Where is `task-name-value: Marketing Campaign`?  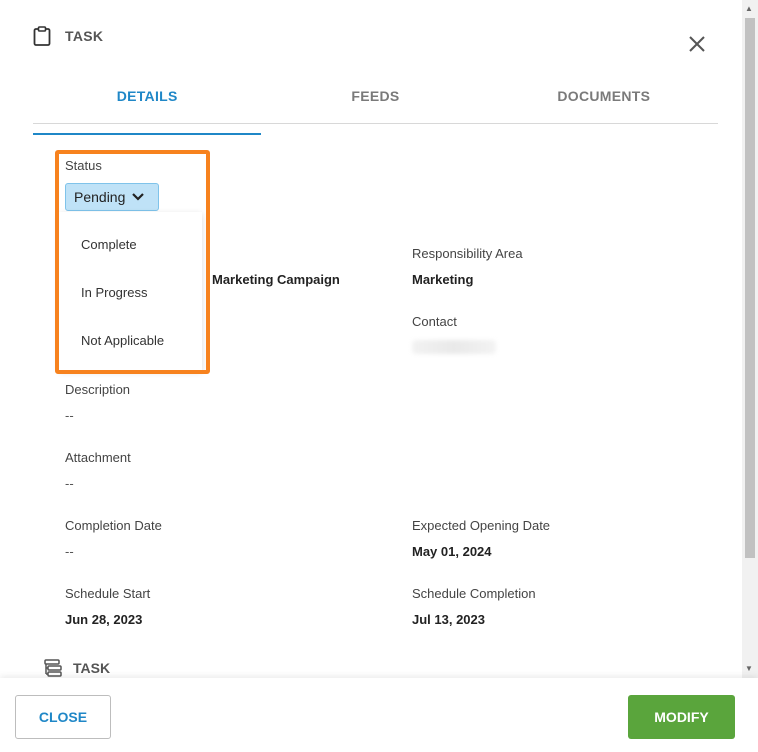
task-name-value: Marketing Campaign is located at coordinates (276, 279).